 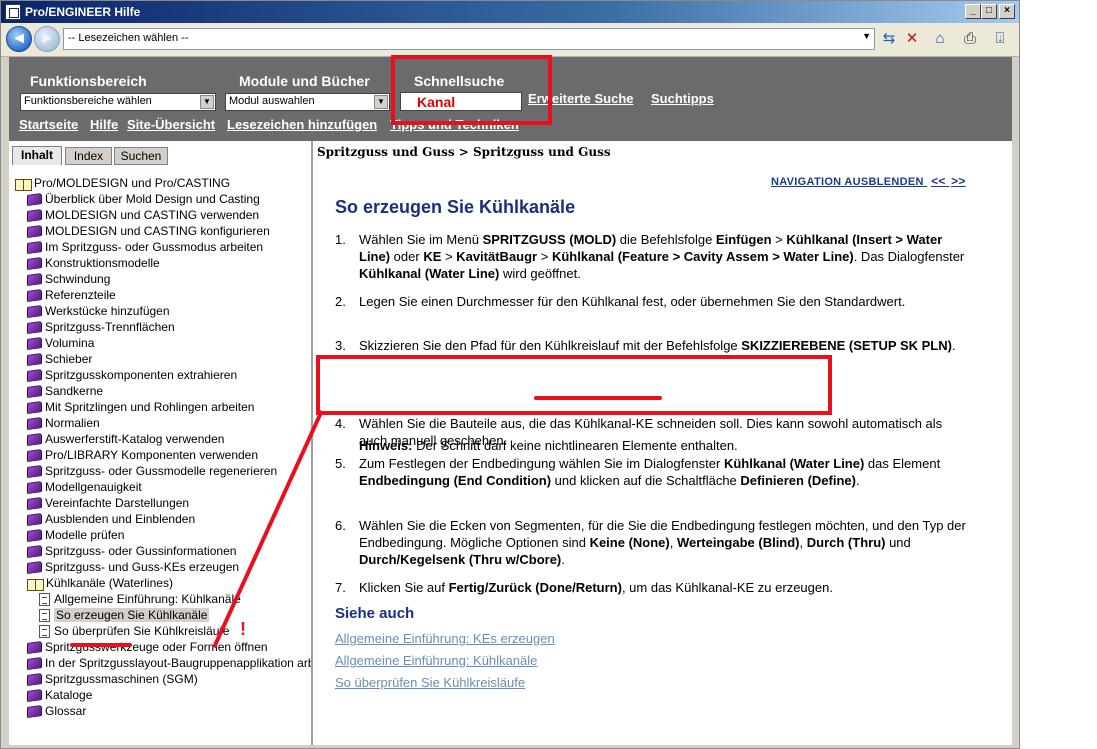 I want to click on see-also-link: Allgemeine Einführung: KEs erzeugen, so click(x=445, y=638).